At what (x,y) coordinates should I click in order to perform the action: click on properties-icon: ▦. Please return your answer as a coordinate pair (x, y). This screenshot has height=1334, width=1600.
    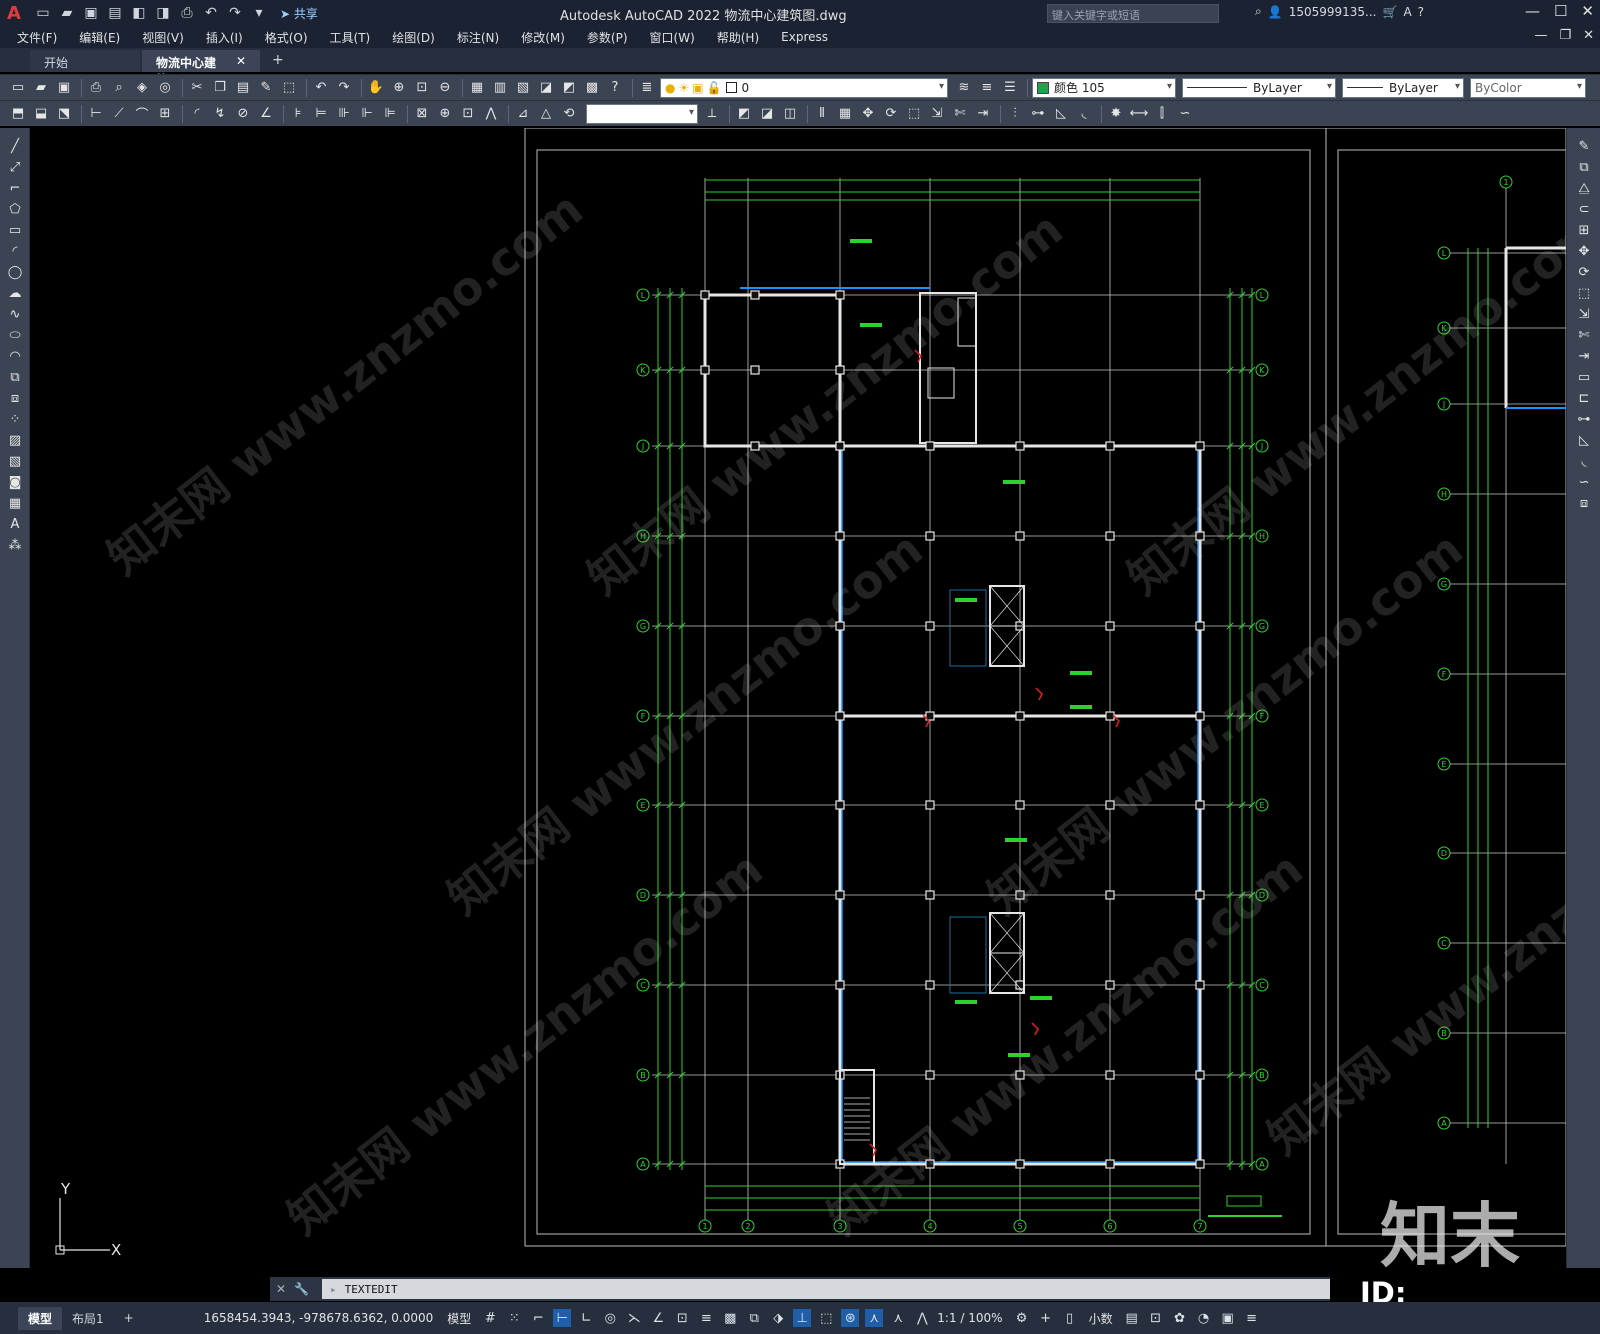
    Looking at the image, I should click on (477, 88).